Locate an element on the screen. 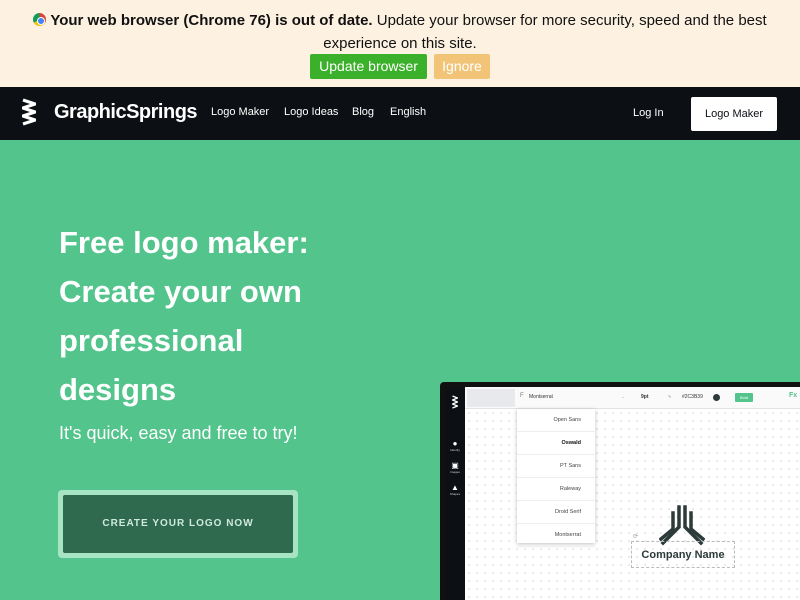 The height and width of the screenshot is (600, 800). hero-subtitle: It's quick, easy and free to try! is located at coordinates (178, 433).